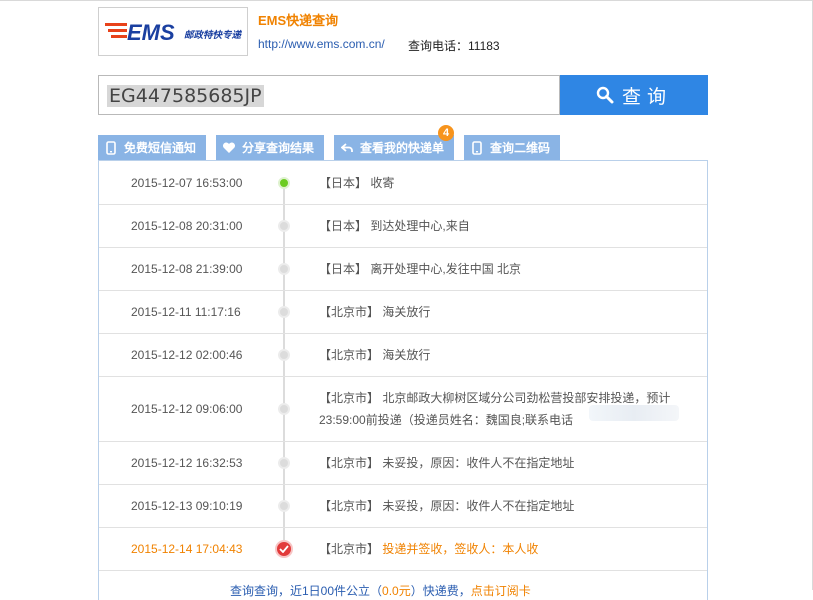  I want to click on row-time: 2015-12-08 20:31:00, so click(187, 226).